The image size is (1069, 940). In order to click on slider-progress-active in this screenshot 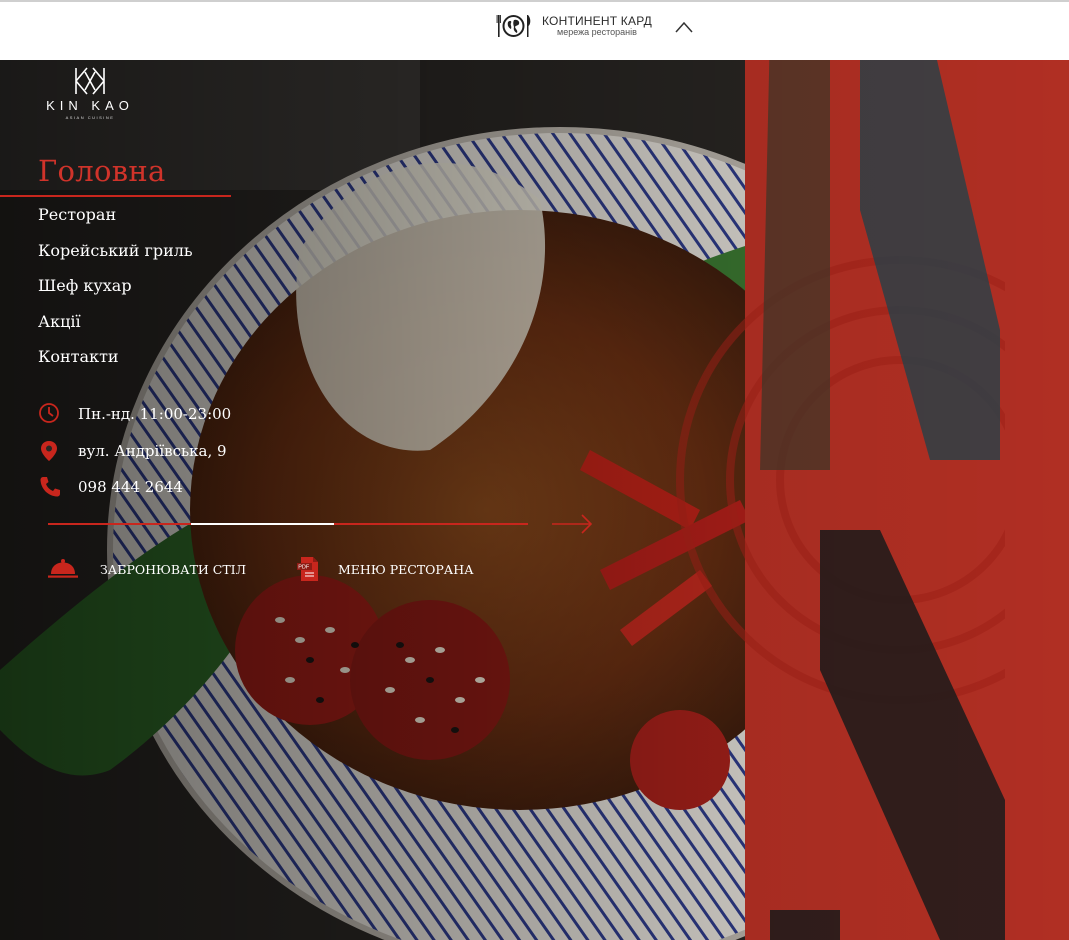, I will do `click(262, 524)`.